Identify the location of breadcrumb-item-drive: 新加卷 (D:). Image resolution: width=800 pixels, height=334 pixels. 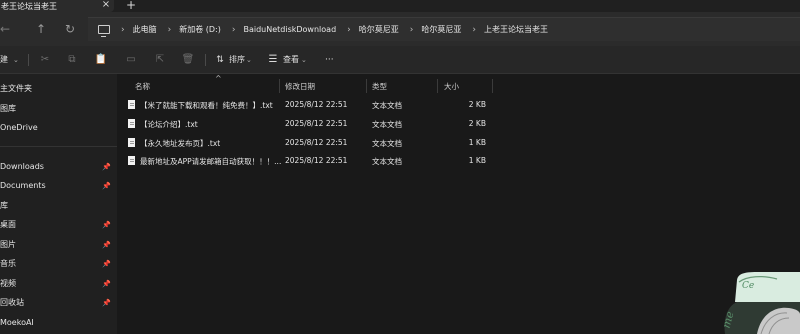
(200, 29).